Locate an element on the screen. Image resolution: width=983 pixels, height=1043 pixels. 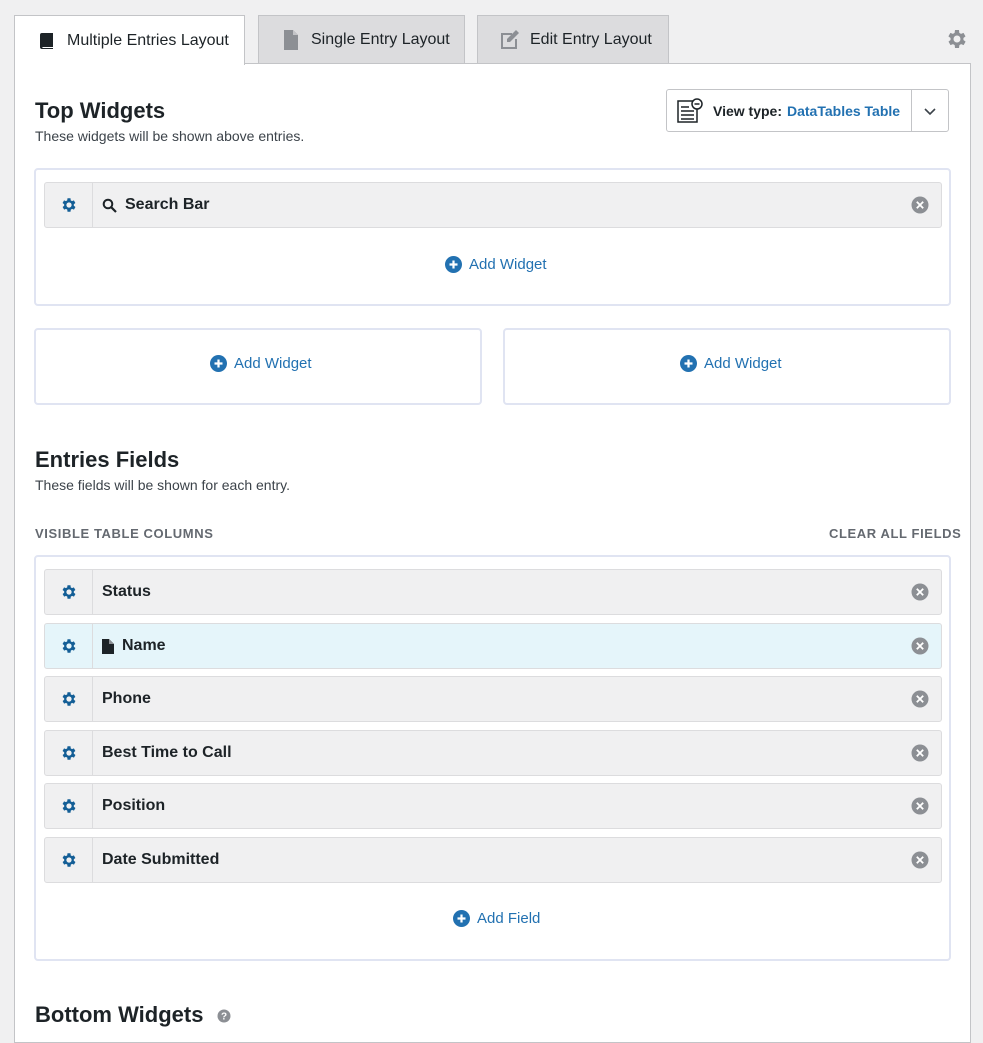
help-icon: ? is located at coordinates (224, 1016).